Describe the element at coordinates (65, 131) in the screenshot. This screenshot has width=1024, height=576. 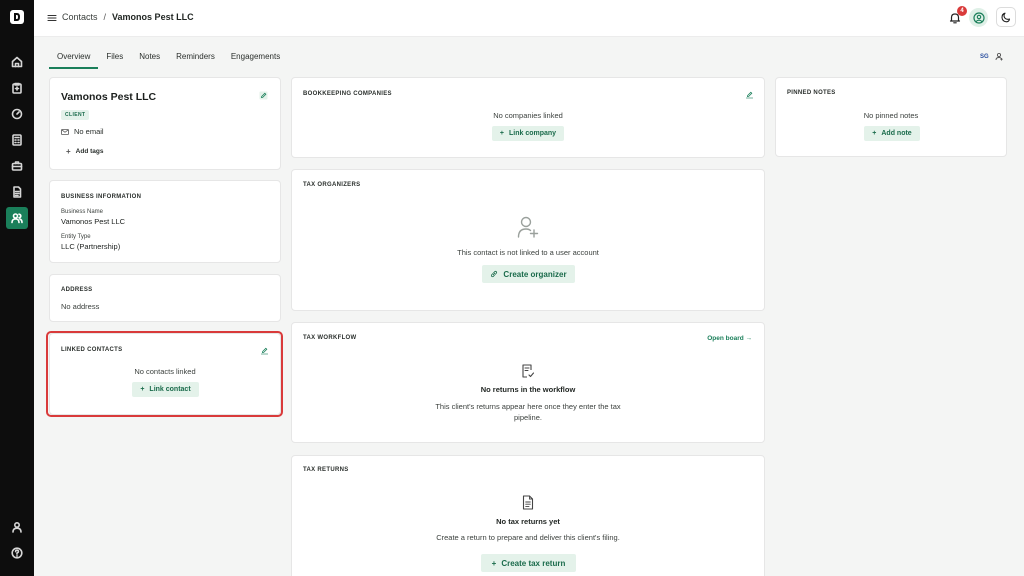
I see `mail-icon` at that location.